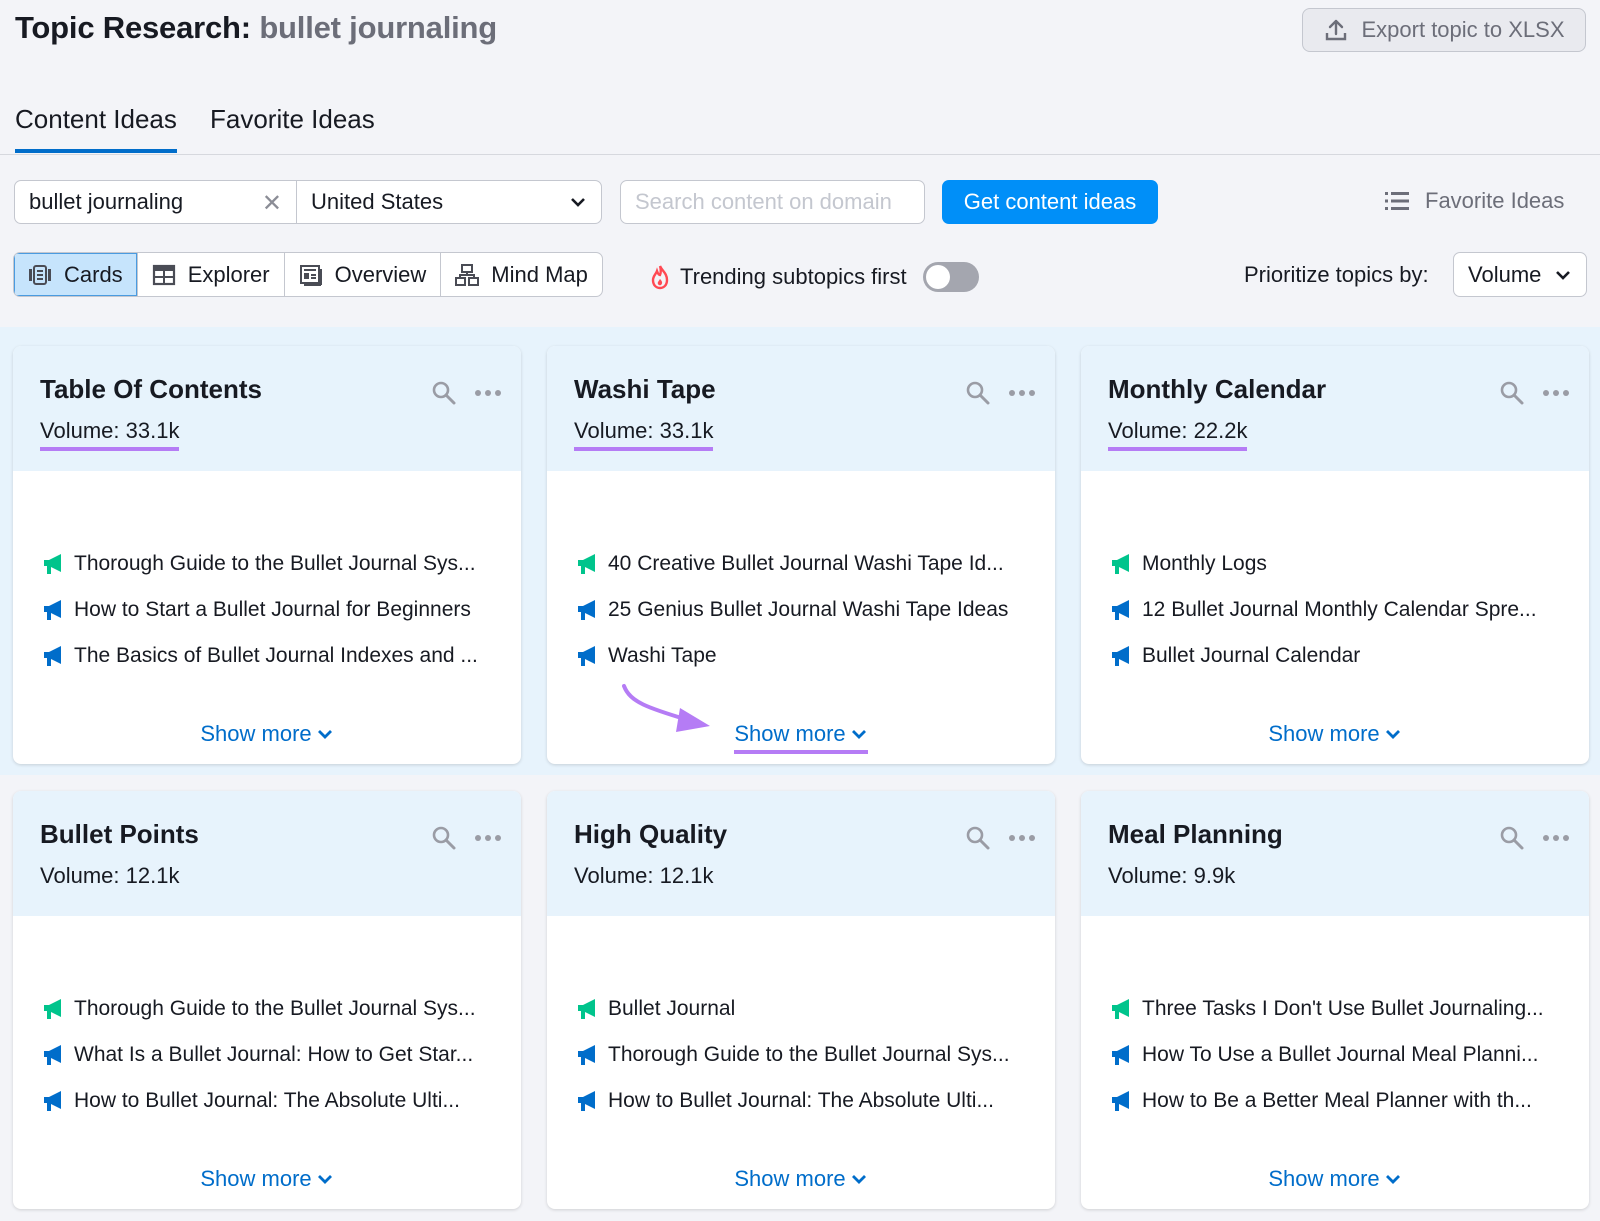  Describe the element at coordinates (144, 202) in the screenshot. I see `topic-input` at that location.